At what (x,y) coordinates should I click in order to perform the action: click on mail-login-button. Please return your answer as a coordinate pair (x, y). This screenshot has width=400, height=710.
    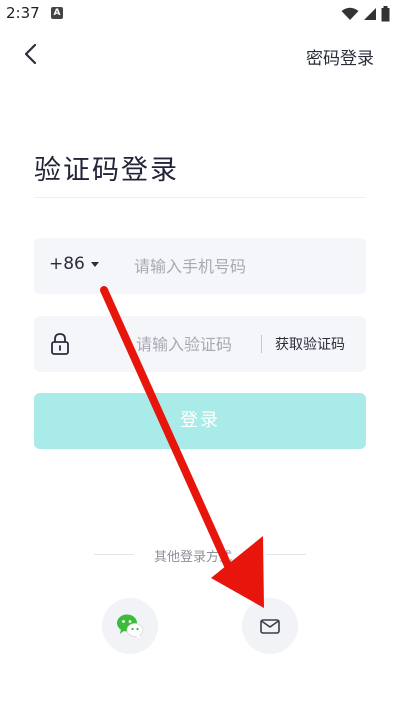
    Looking at the image, I should click on (270, 626).